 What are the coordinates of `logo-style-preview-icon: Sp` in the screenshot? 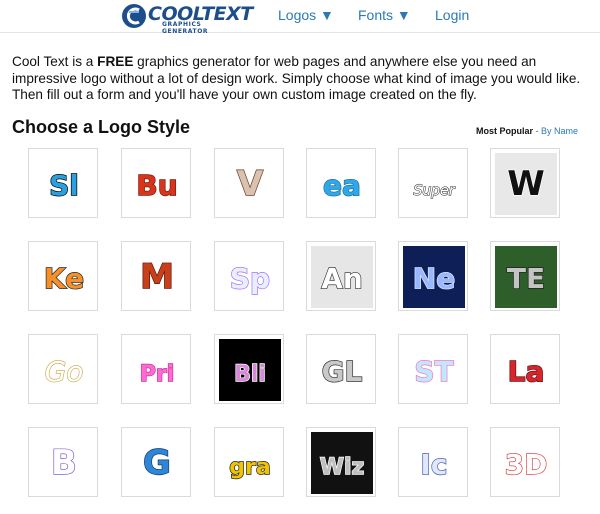 It's located at (250, 277).